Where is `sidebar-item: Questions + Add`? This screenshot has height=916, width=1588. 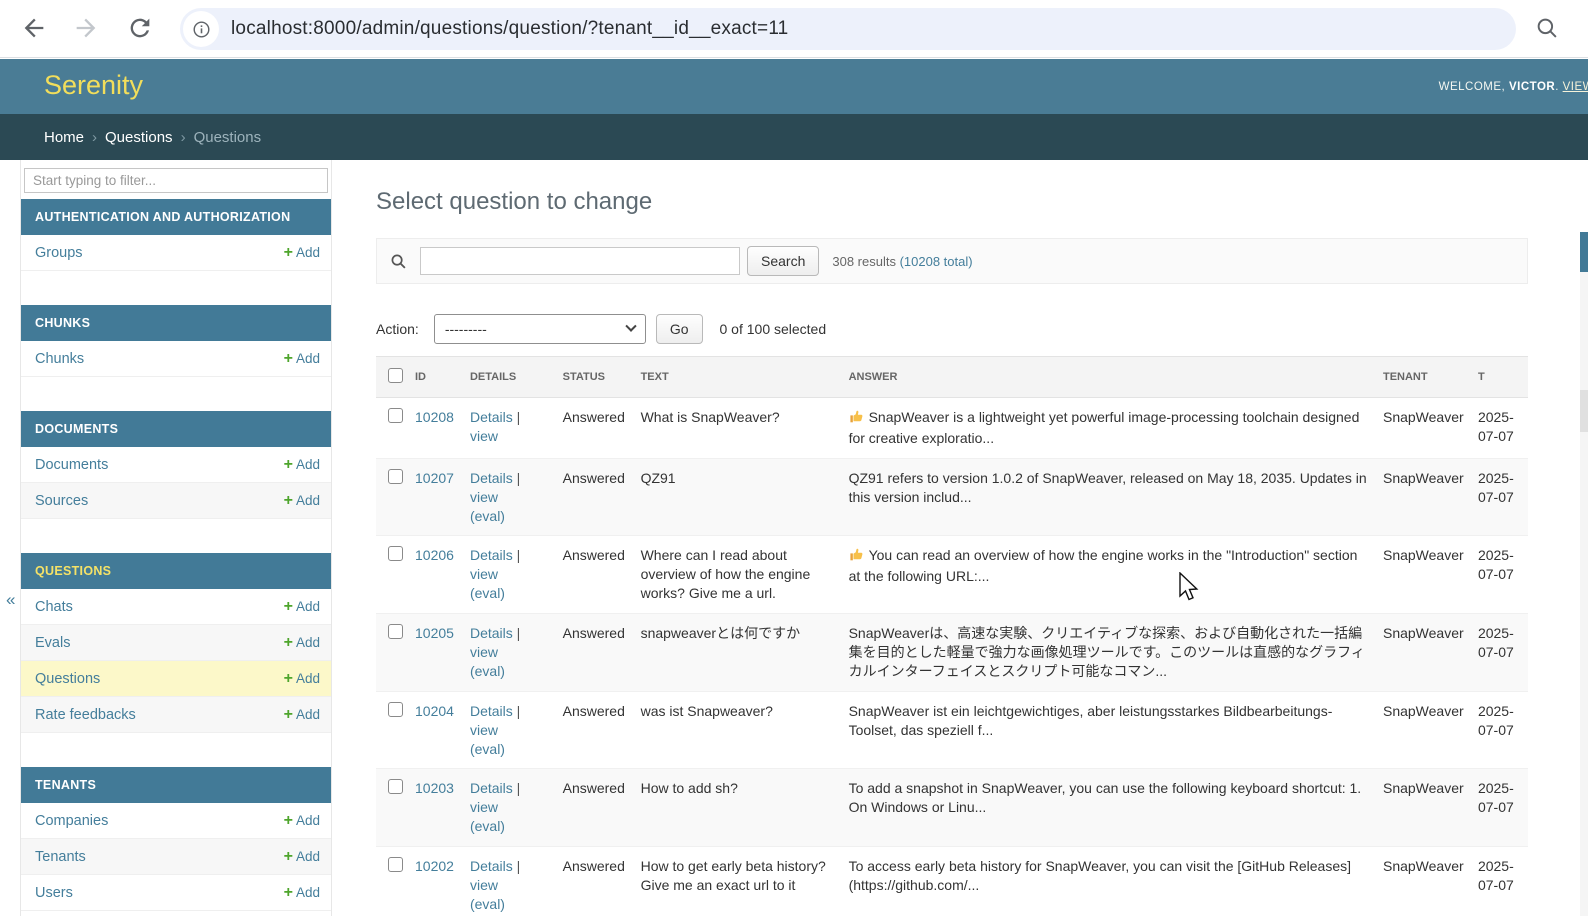 sidebar-item: Questions + Add is located at coordinates (176, 679).